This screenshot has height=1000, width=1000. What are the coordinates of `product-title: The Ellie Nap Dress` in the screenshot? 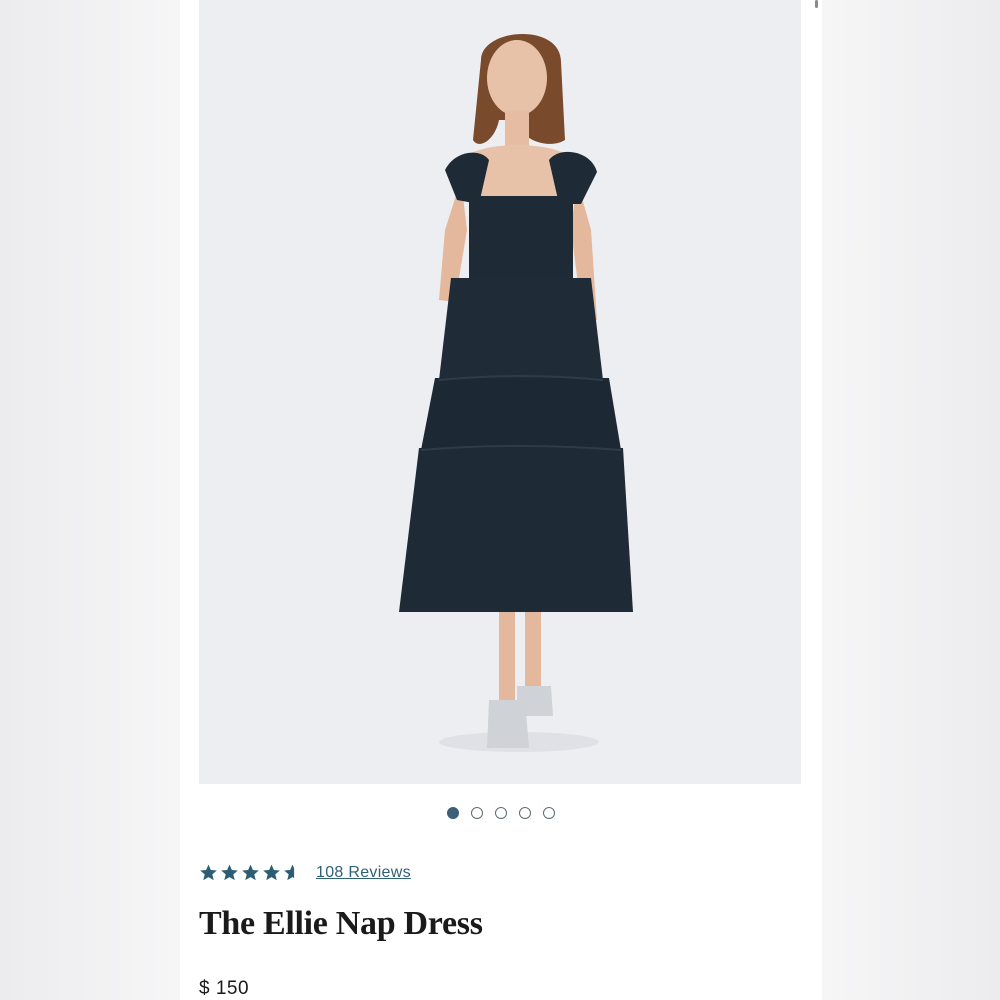 It's located at (341, 923).